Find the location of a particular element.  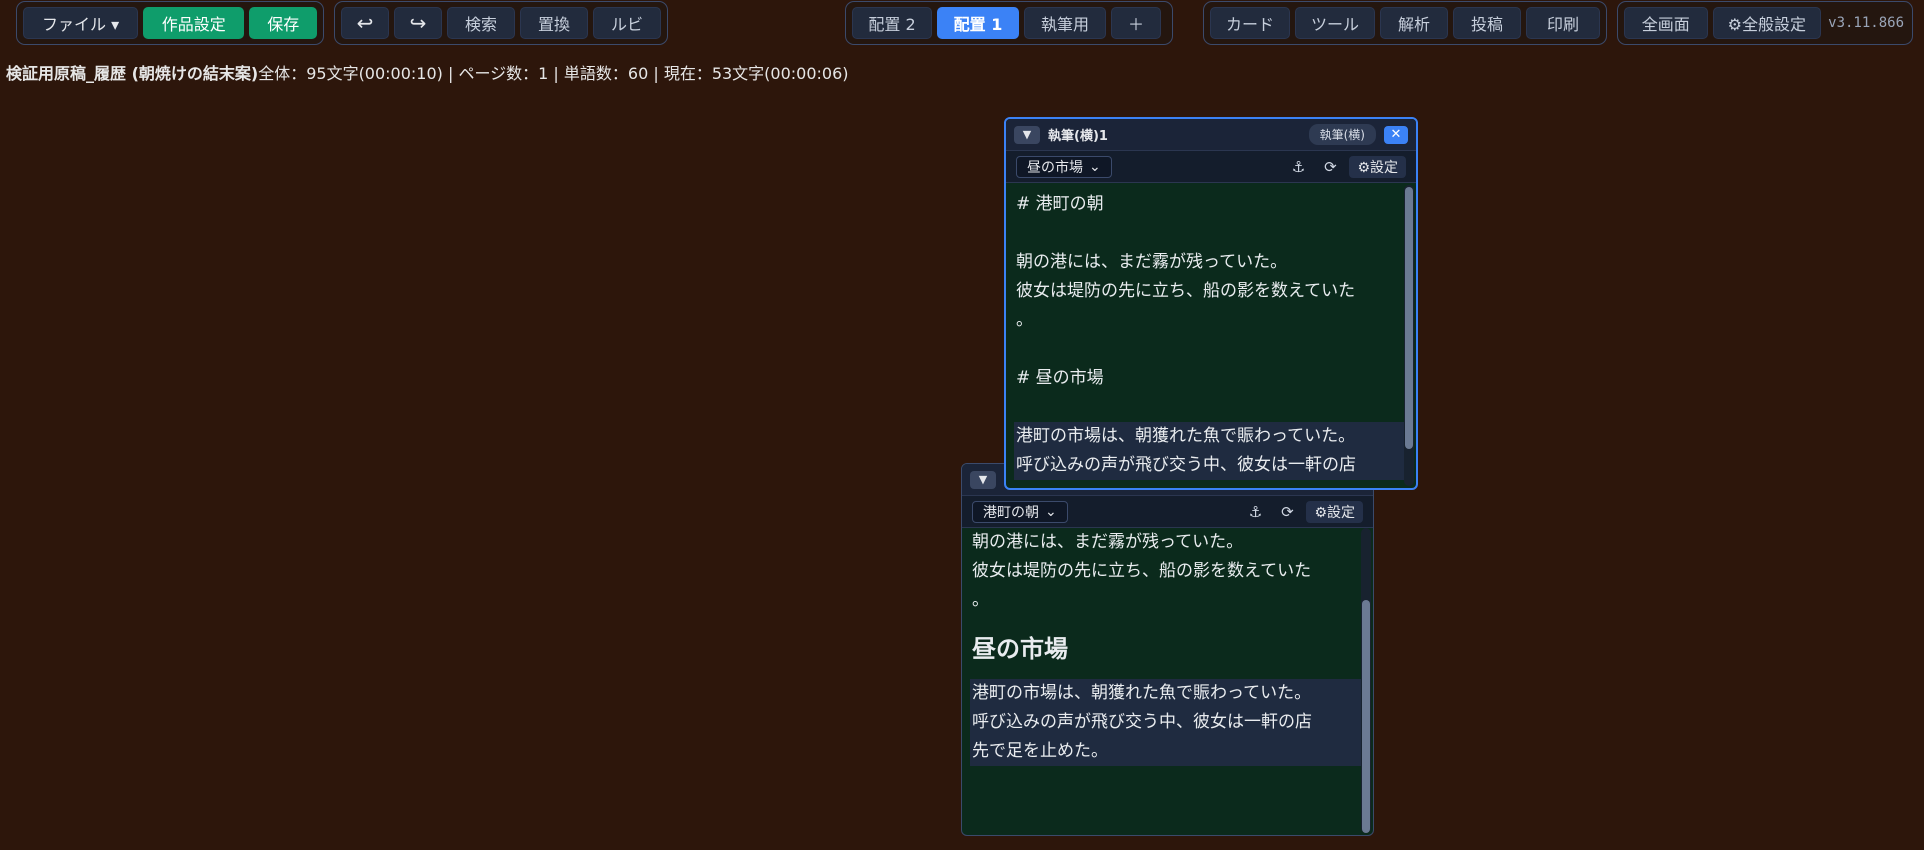

editor-line: 。 is located at coordinates (1024, 320).